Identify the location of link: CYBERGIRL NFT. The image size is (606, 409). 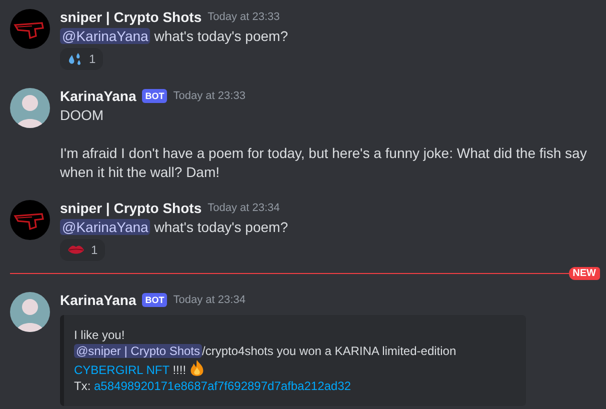
(122, 370).